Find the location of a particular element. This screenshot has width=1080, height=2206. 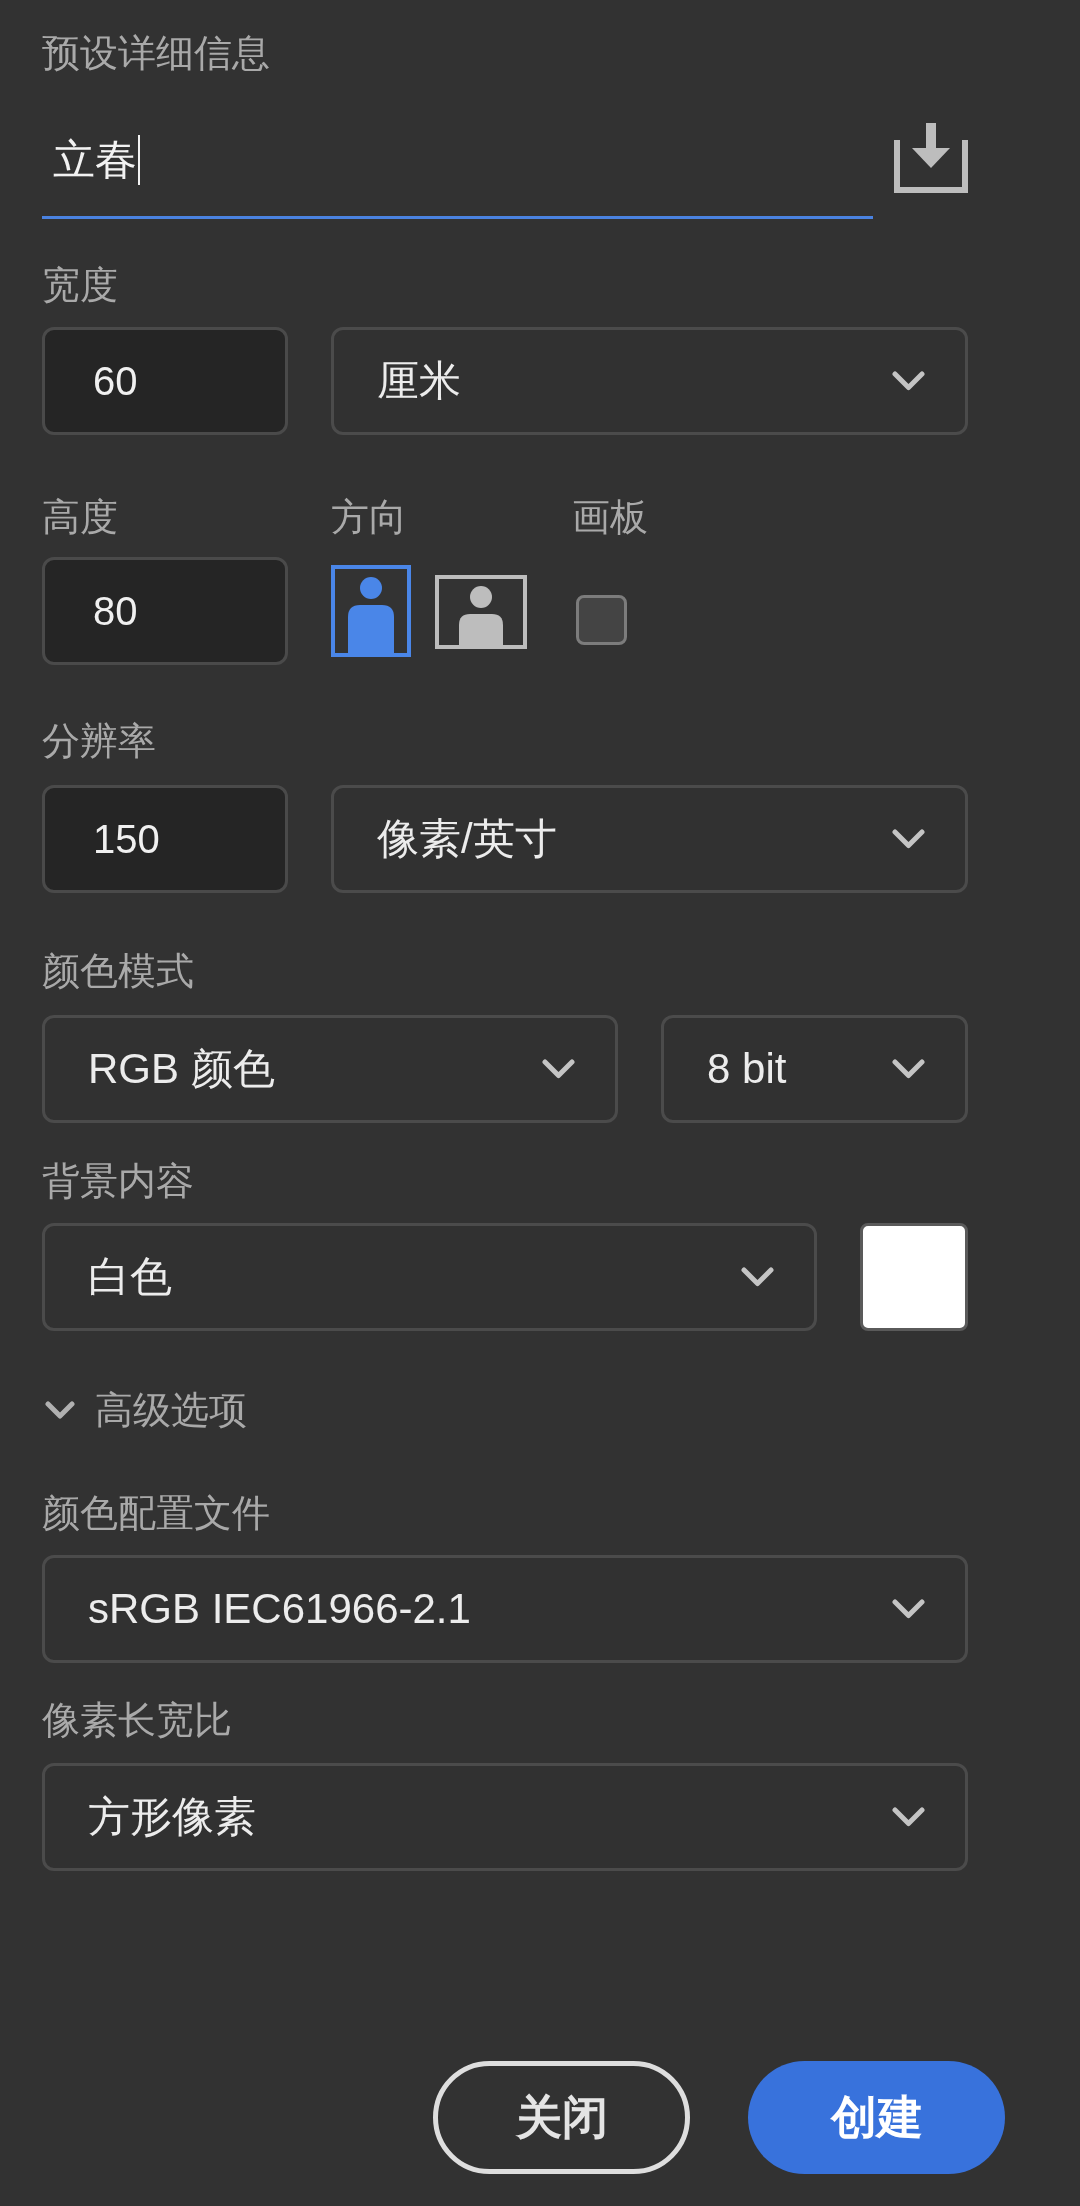

panel-title: 预设详细信息 is located at coordinates (156, 53).